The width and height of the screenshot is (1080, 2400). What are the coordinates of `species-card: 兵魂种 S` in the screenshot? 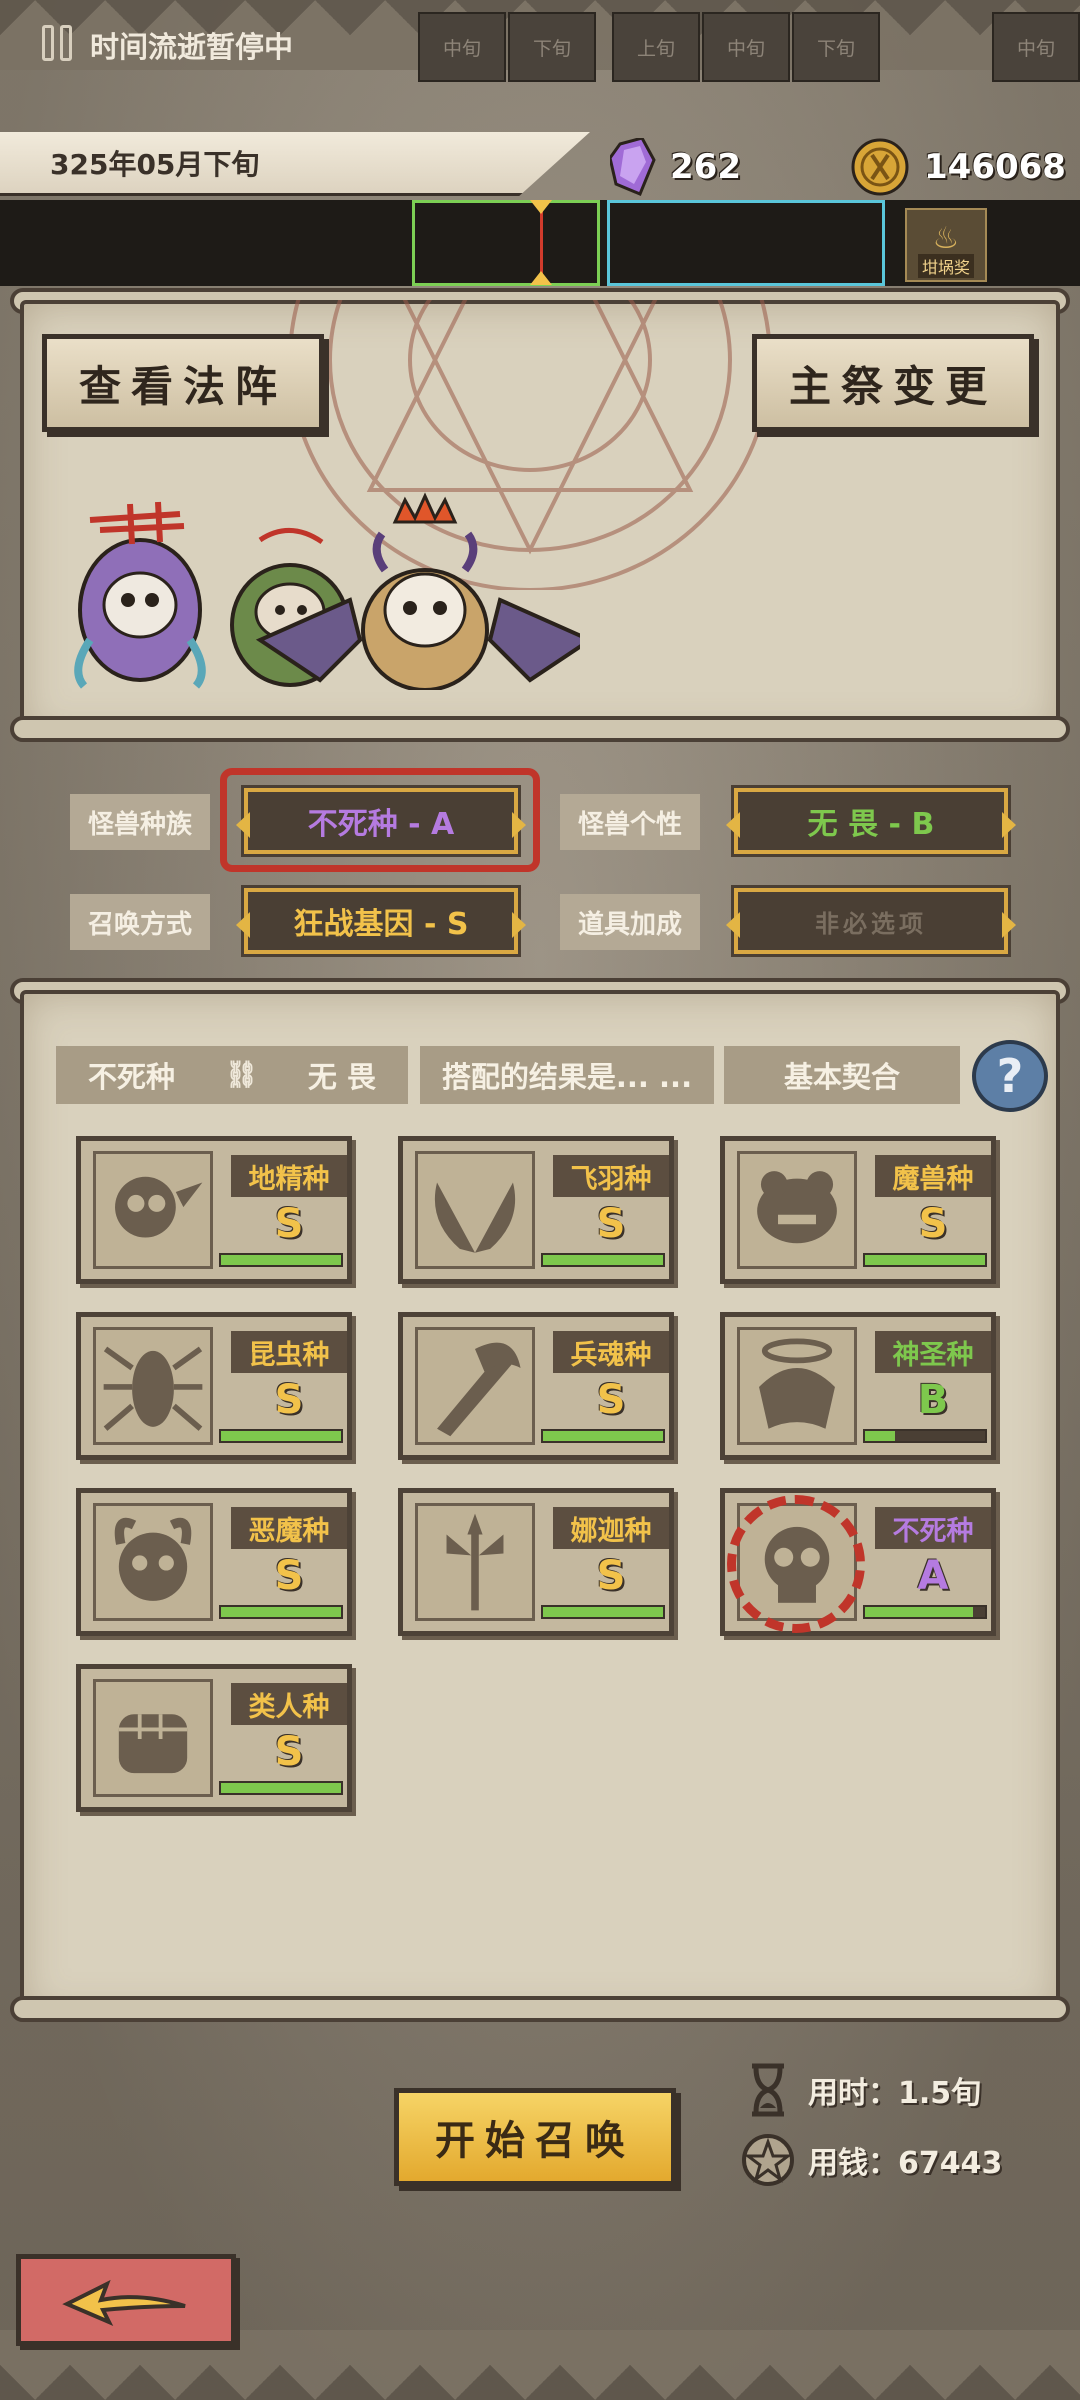 It's located at (536, 1386).